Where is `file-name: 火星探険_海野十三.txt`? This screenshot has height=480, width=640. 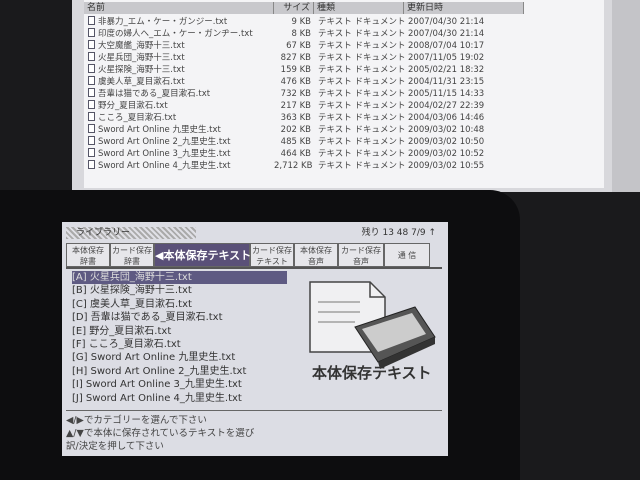
file-name: 火星探険_海野十三.txt is located at coordinates (141, 70).